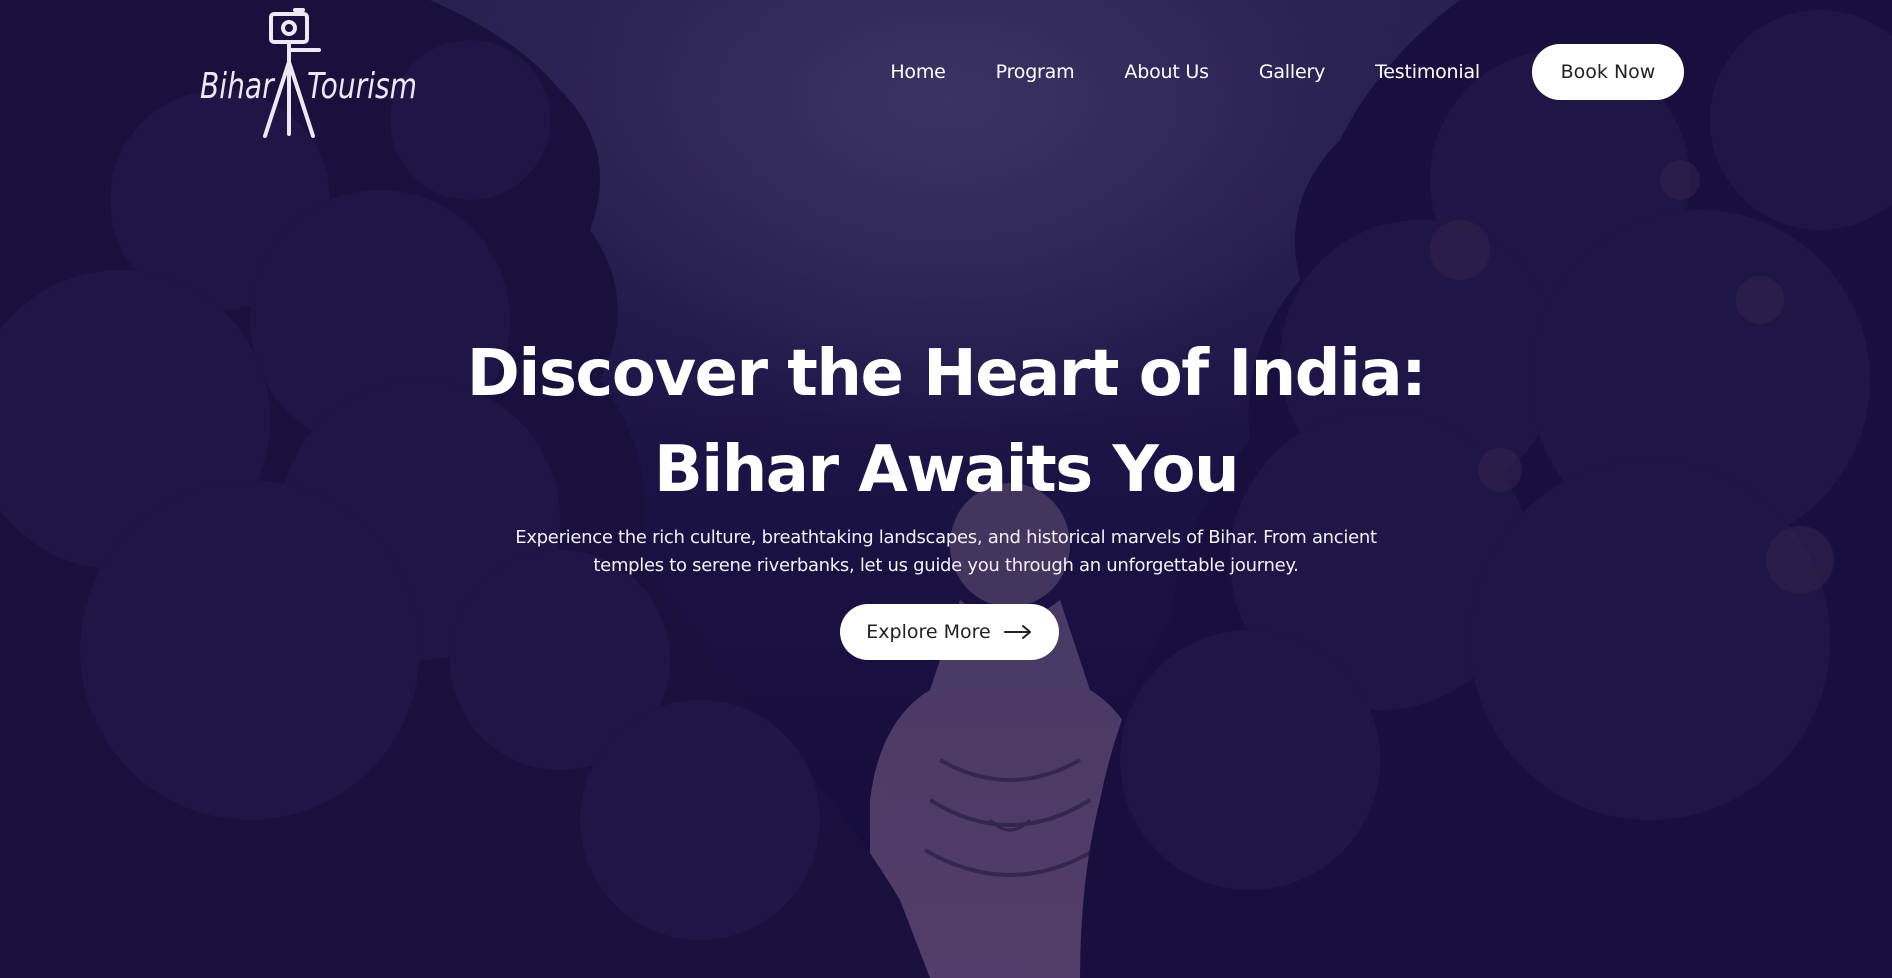  Describe the element at coordinates (1292, 72) in the screenshot. I see `nav-gallery: Gallery` at that location.